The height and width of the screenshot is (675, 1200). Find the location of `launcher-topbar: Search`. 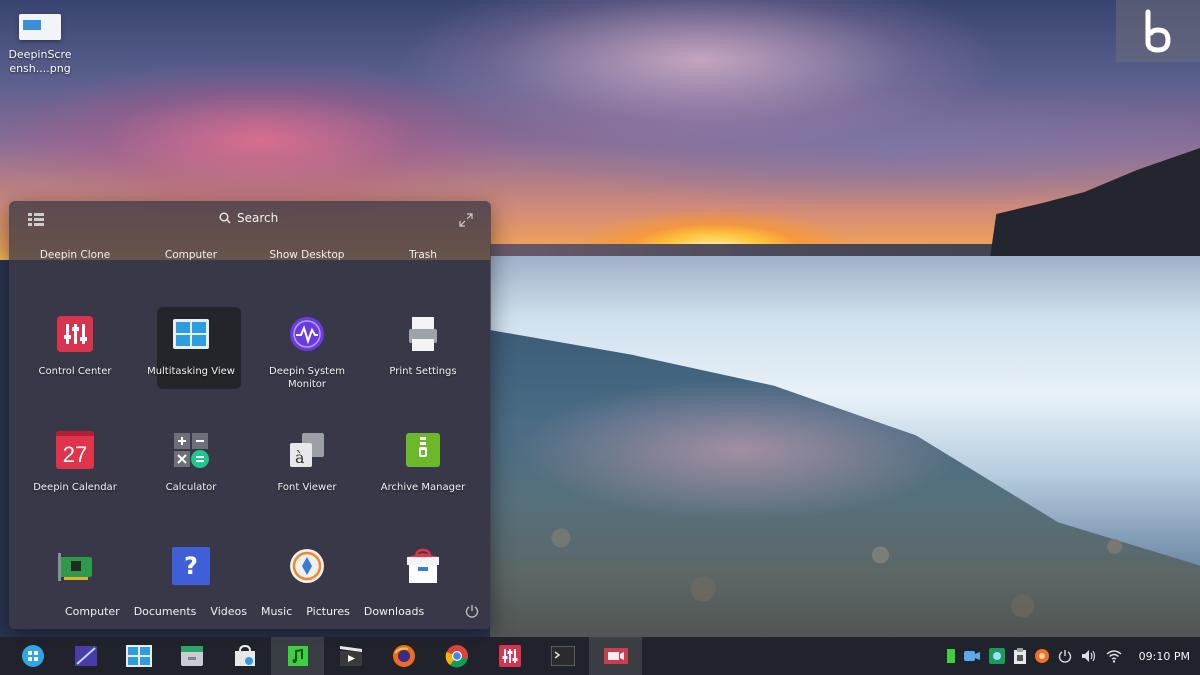

launcher-topbar: Search is located at coordinates (250, 219).